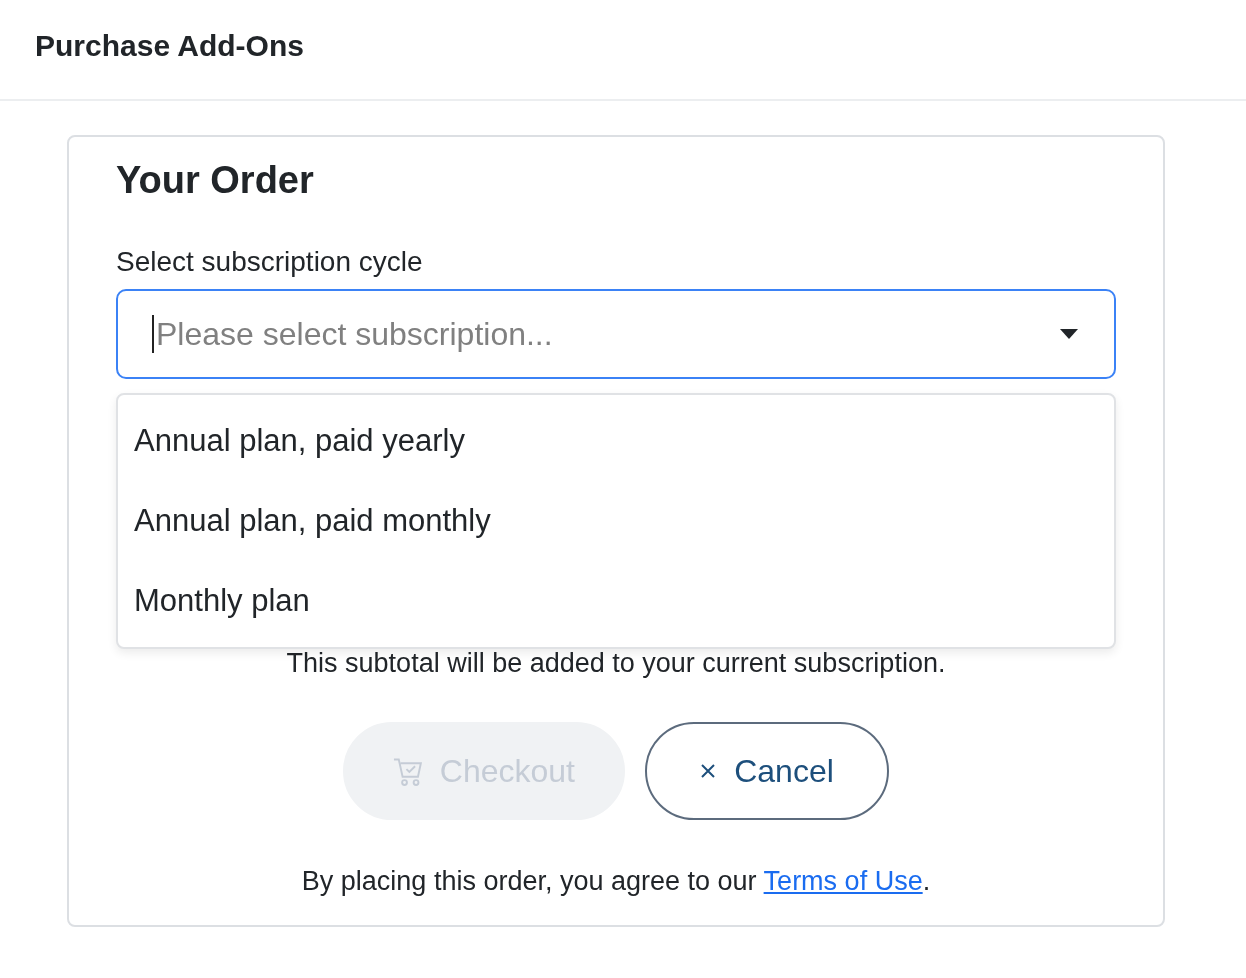  Describe the element at coordinates (616, 441) in the screenshot. I see `dropdown-option: Annual plan, paid yearly` at that location.